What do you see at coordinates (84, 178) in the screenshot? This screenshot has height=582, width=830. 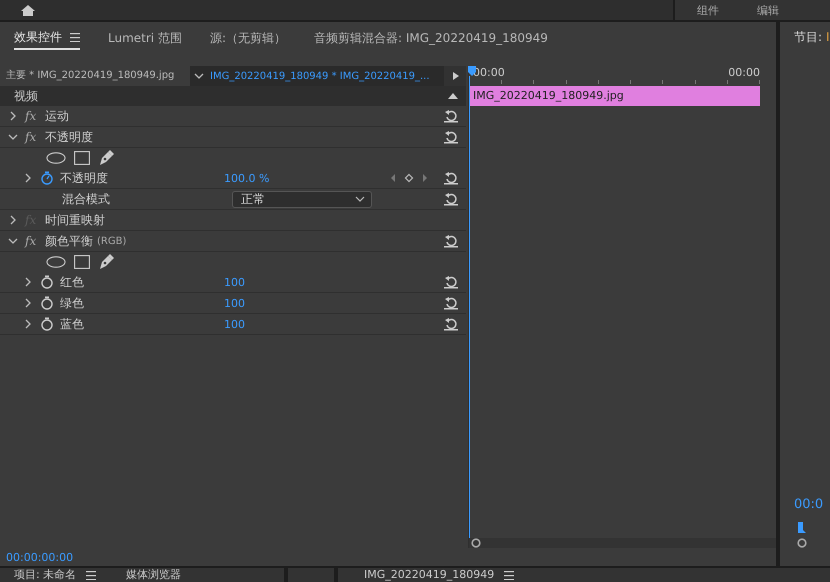 I see `parameter-name: 不透明度` at bounding box center [84, 178].